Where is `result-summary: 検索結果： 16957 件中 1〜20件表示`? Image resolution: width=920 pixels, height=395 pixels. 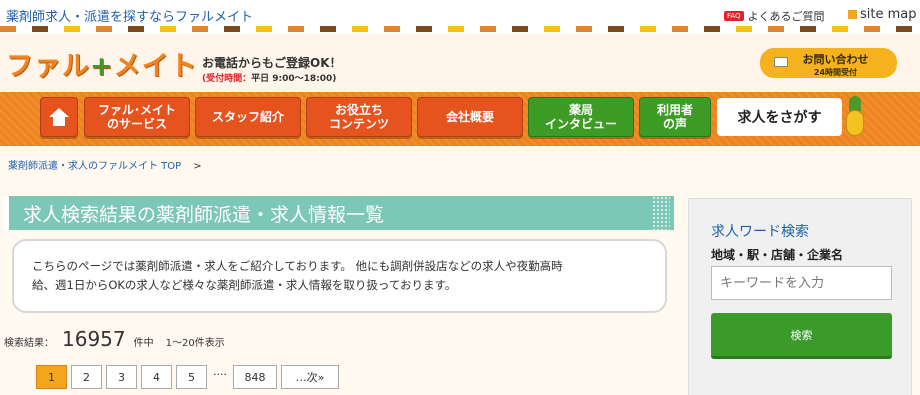 result-summary: 検索結果： 16957 件中 1〜20件表示 is located at coordinates (114, 339).